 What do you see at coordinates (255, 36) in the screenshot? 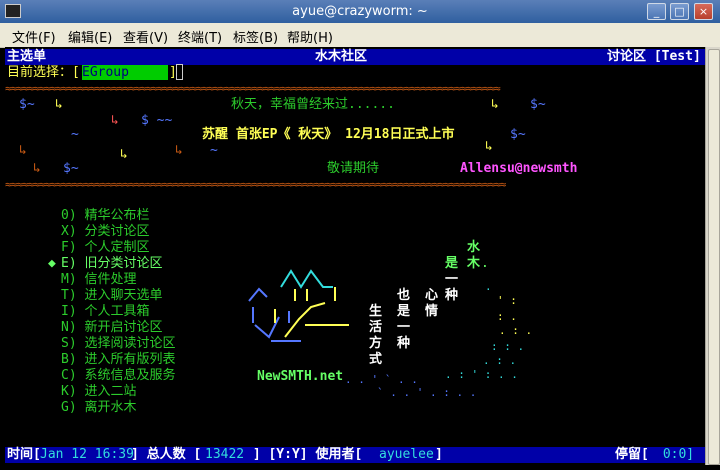
I see `menu-tabs: 标签(B)` at bounding box center [255, 36].